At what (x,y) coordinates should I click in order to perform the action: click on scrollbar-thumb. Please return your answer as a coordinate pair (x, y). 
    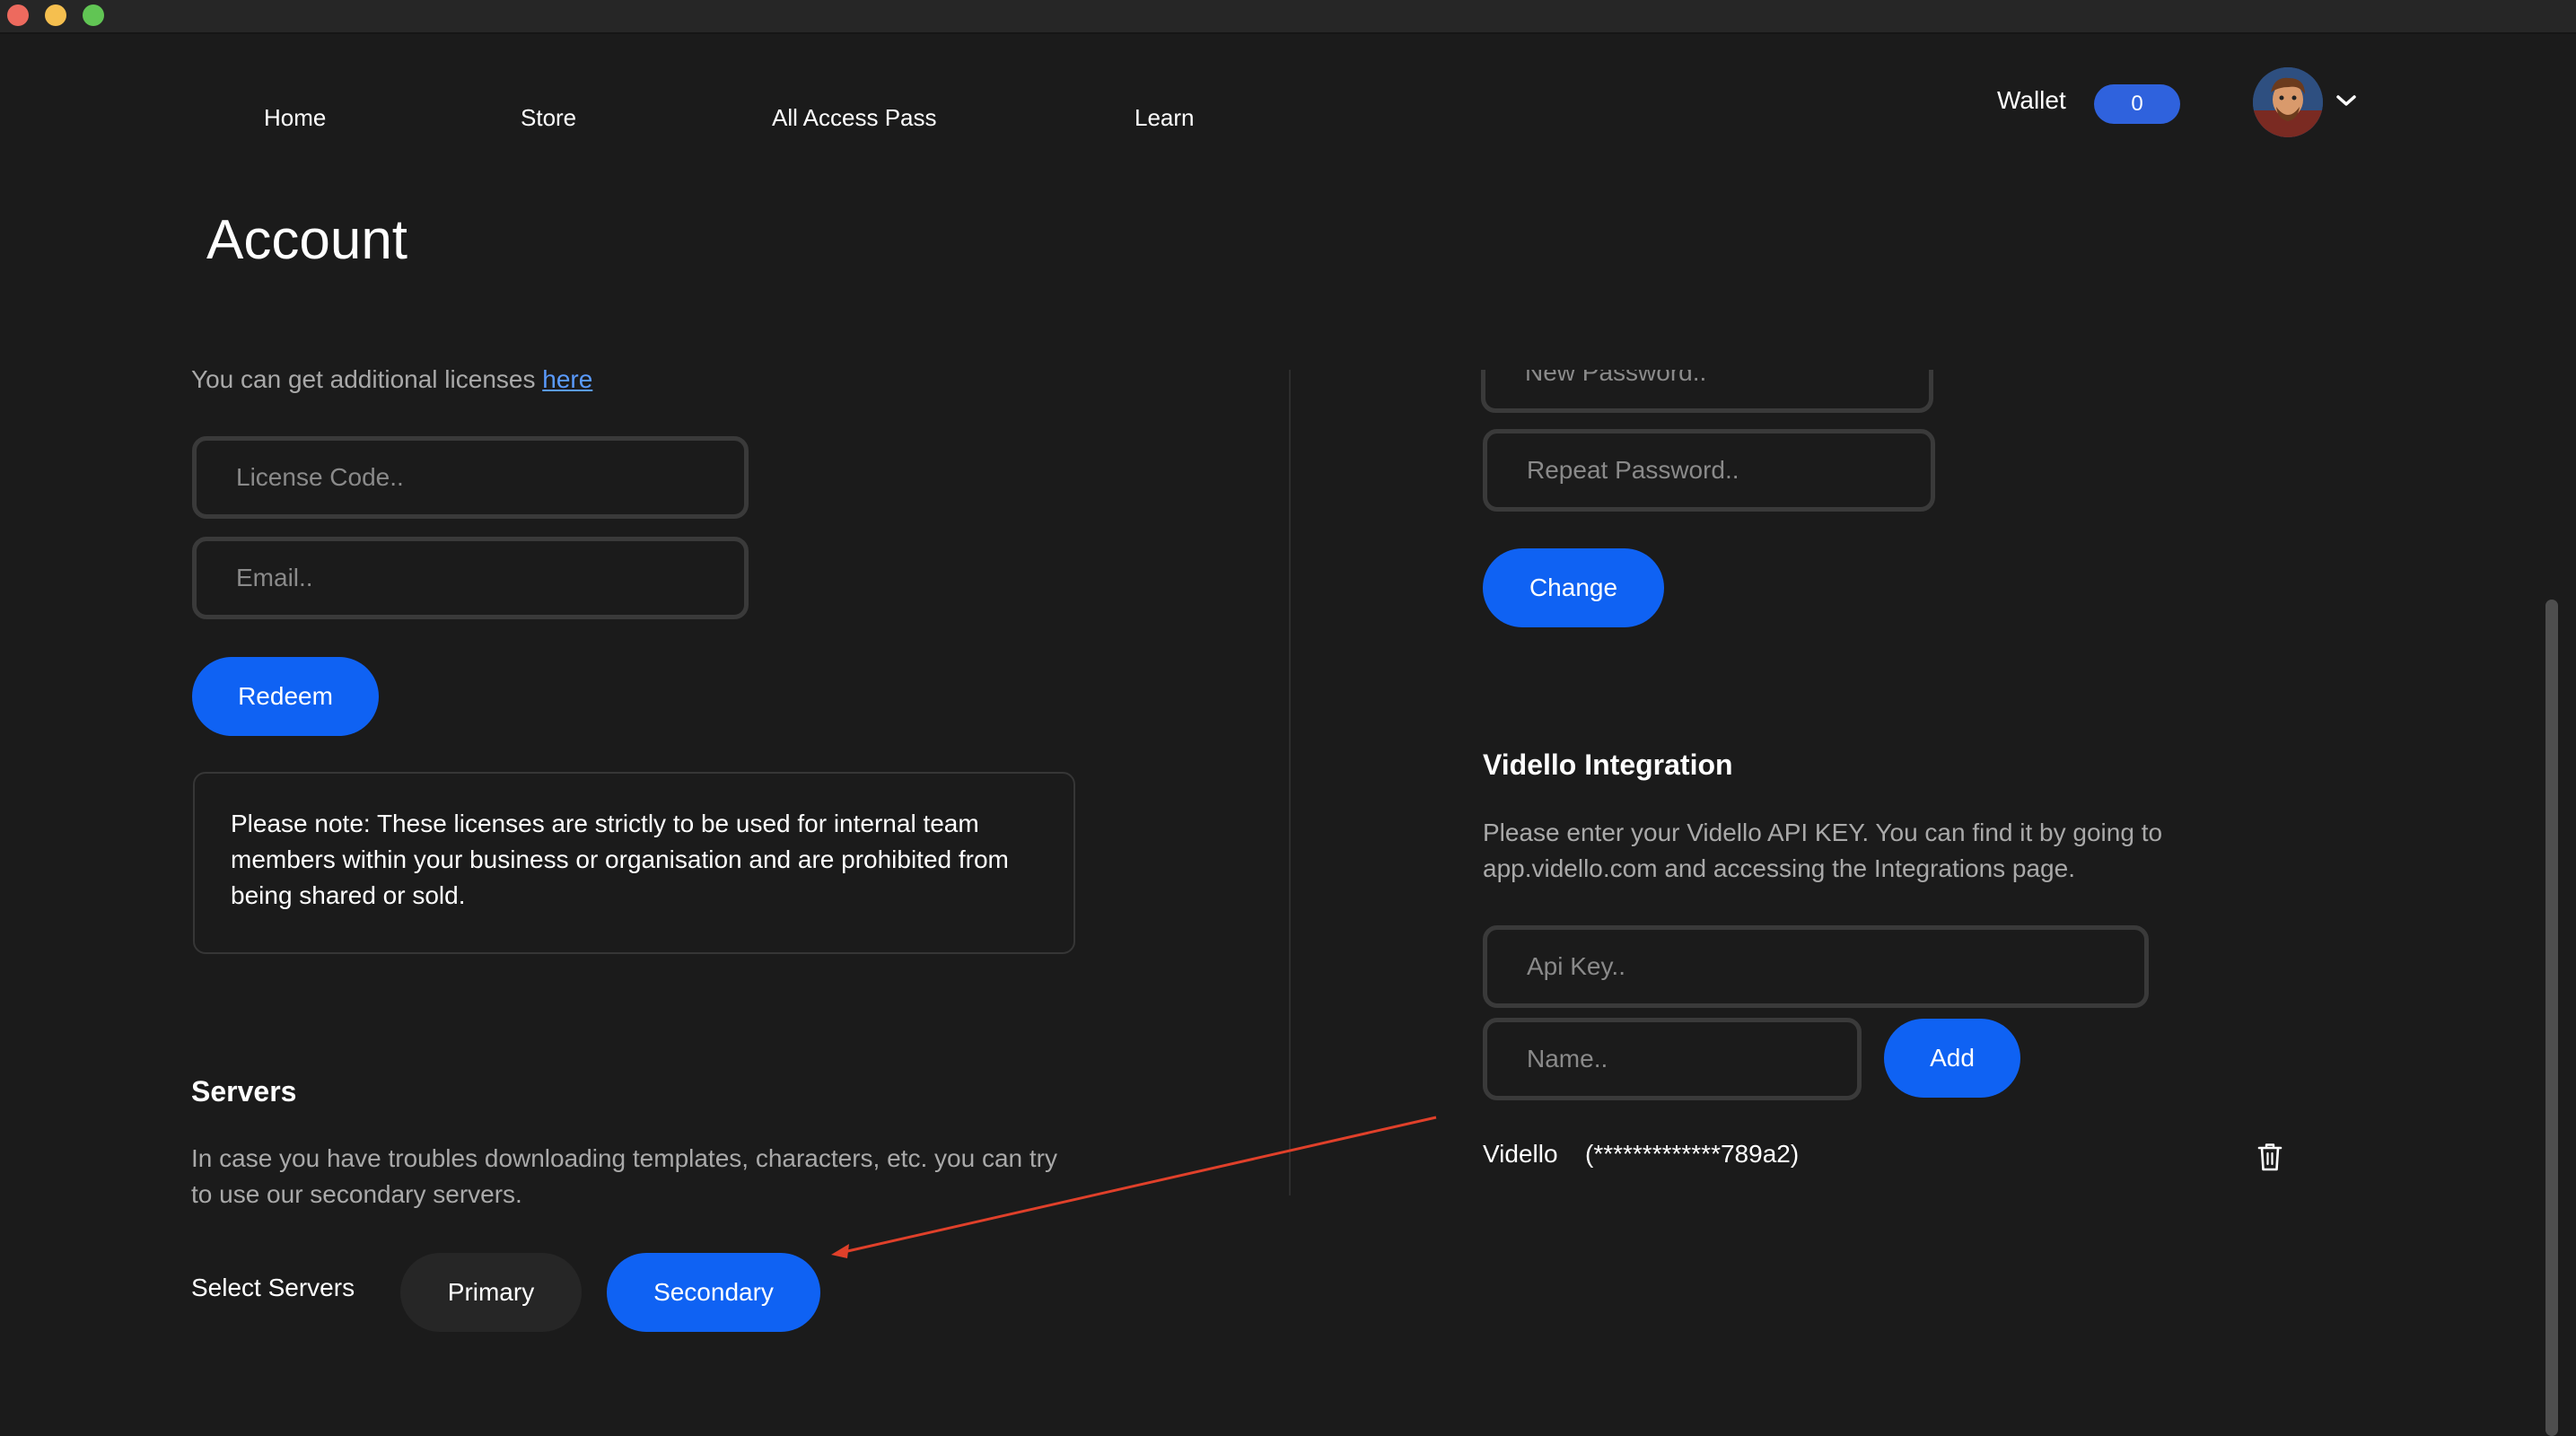
    Looking at the image, I should click on (2551, 1018).